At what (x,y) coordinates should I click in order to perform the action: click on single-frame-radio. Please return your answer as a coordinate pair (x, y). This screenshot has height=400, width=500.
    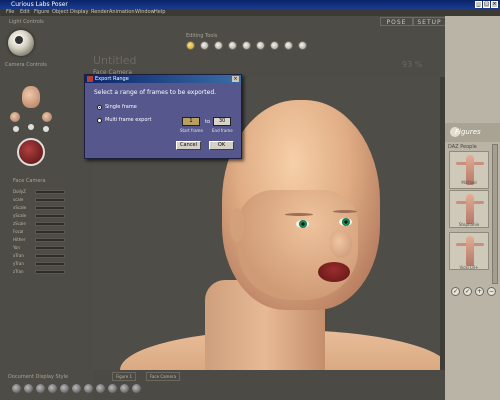
    Looking at the image, I should click on (99, 107).